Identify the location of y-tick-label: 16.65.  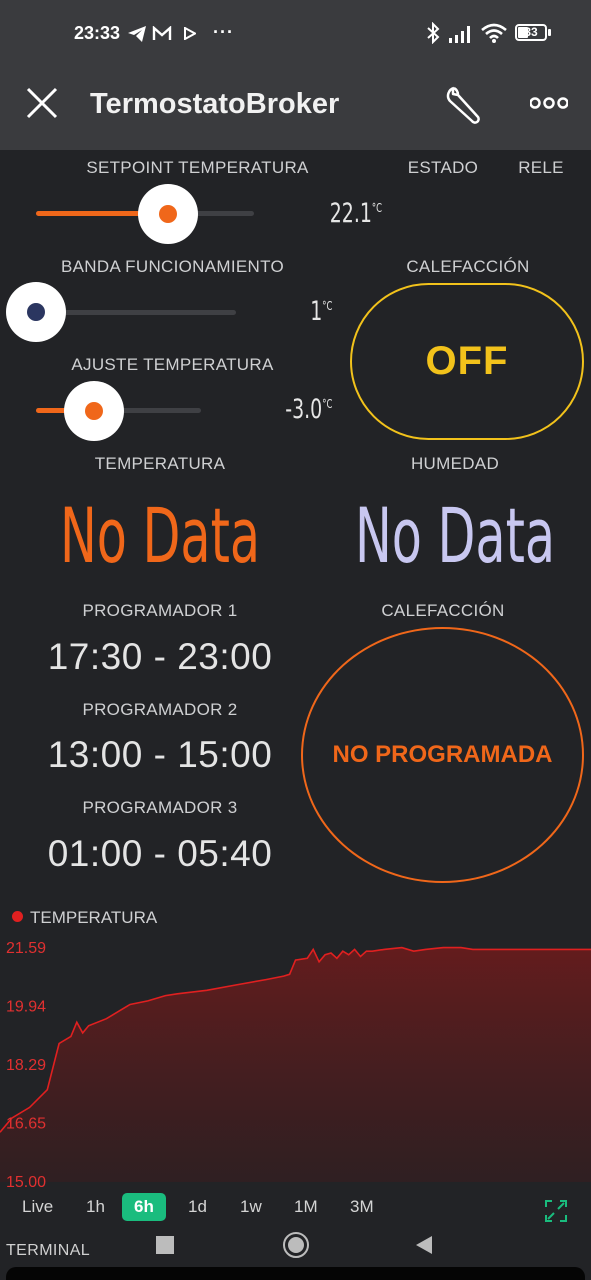
(26, 1123).